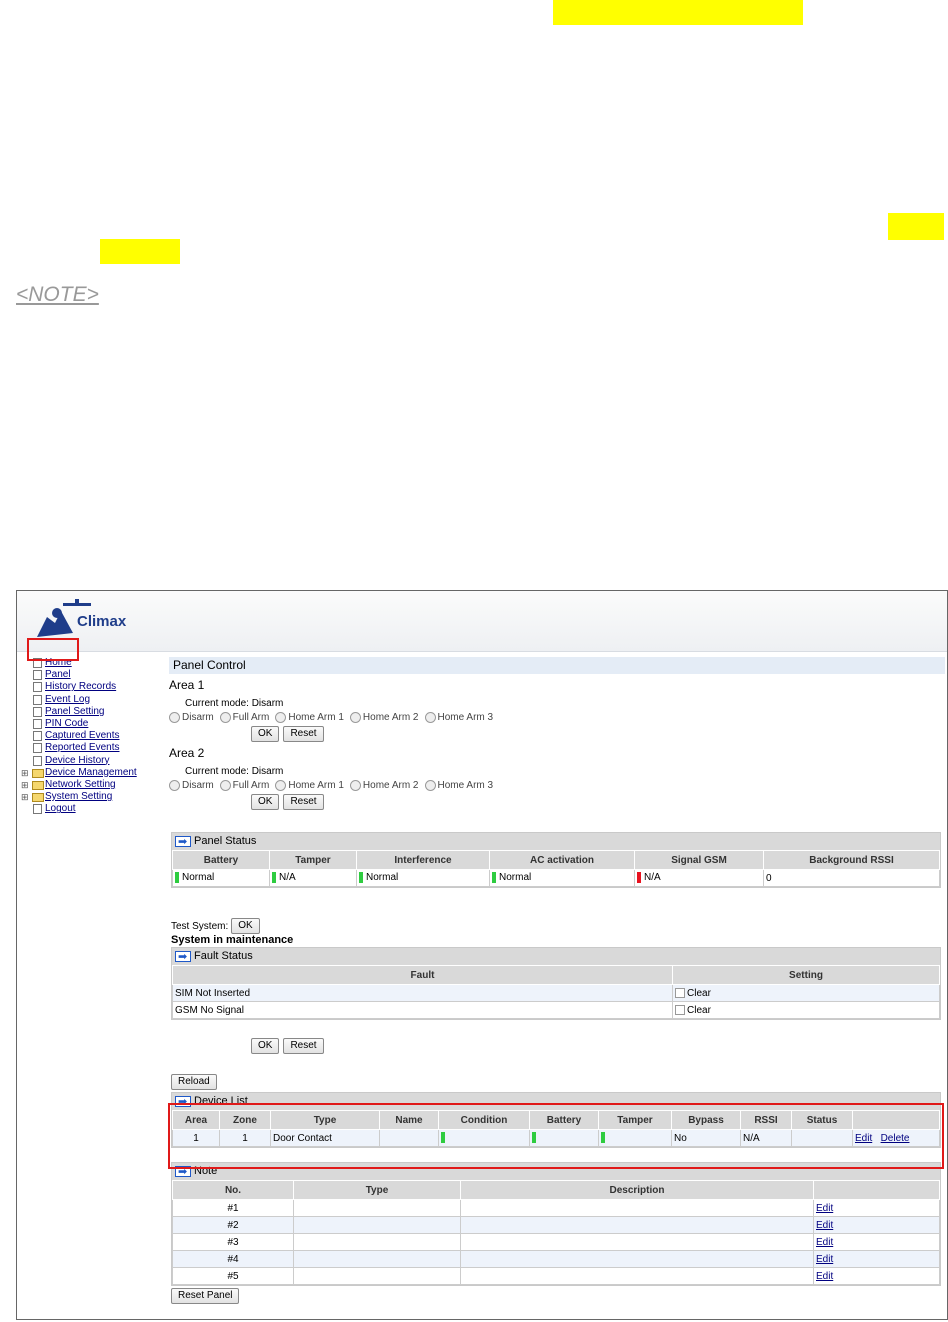 The width and height of the screenshot is (948, 1322). What do you see at coordinates (82, 735) in the screenshot?
I see `sidebar-item-label: Captured Events` at bounding box center [82, 735].